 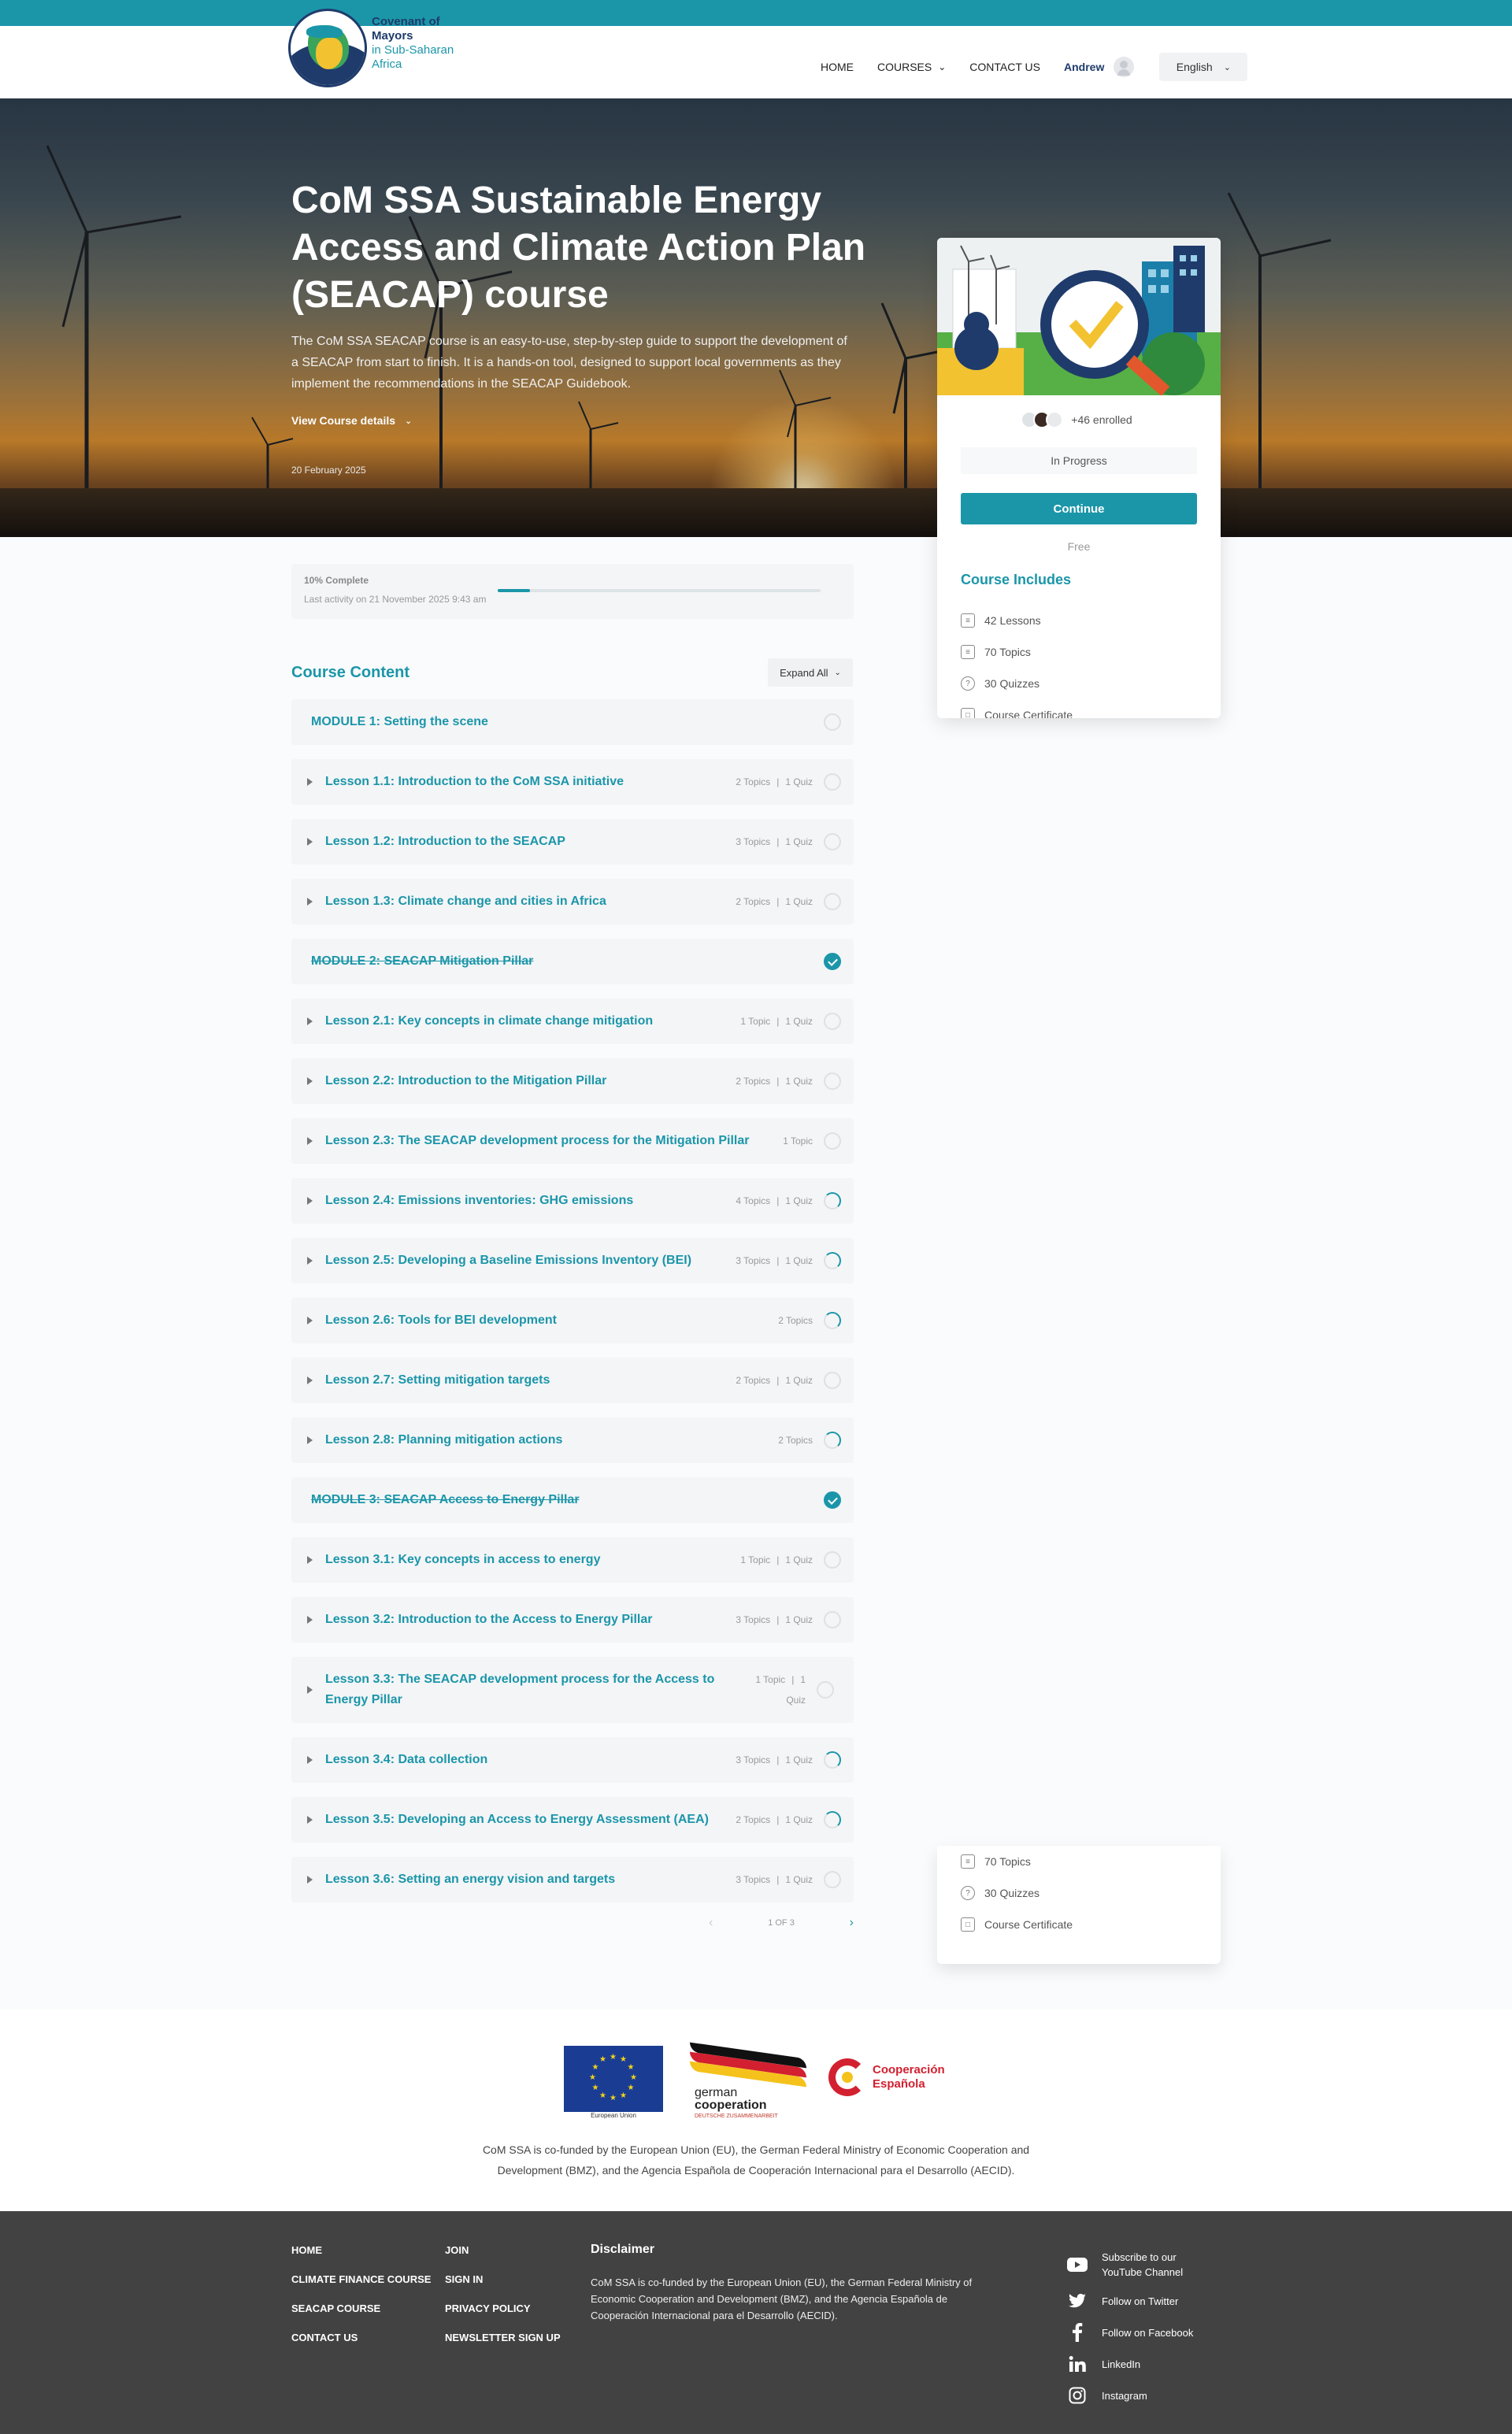 I want to click on social-instagram-link: Instagram, so click(x=1131, y=2395).